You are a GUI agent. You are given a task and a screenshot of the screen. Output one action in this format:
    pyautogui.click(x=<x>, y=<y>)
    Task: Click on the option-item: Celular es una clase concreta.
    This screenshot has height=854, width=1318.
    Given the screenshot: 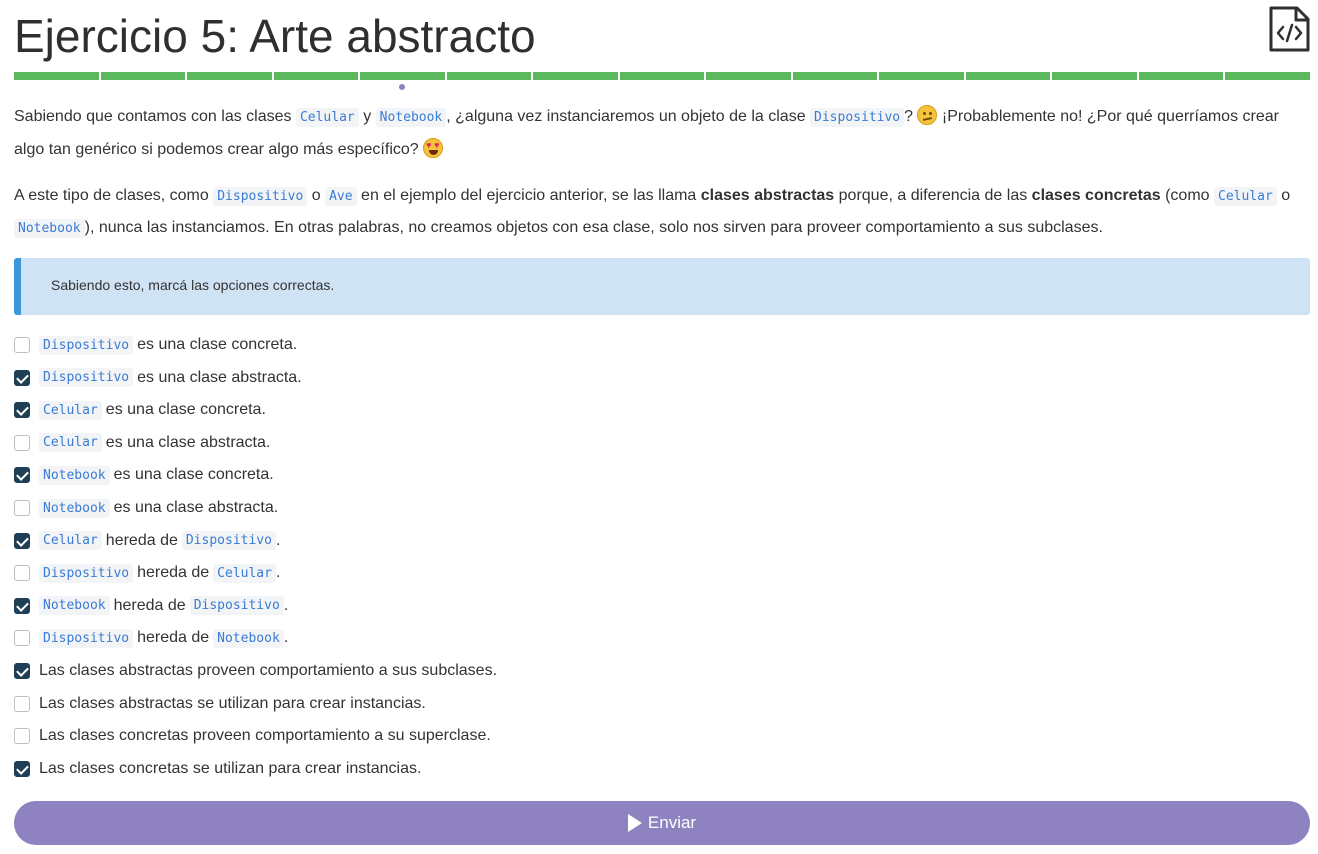 What is the action you would take?
    pyautogui.click(x=140, y=410)
    